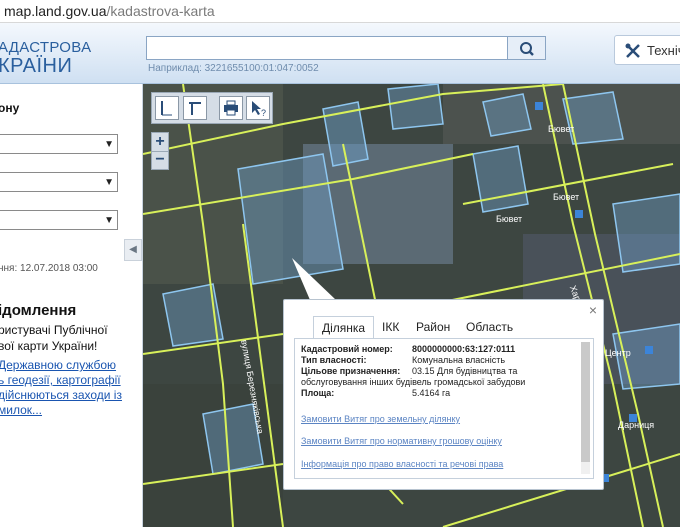 The image size is (680, 527). I want to click on search-button, so click(527, 48).